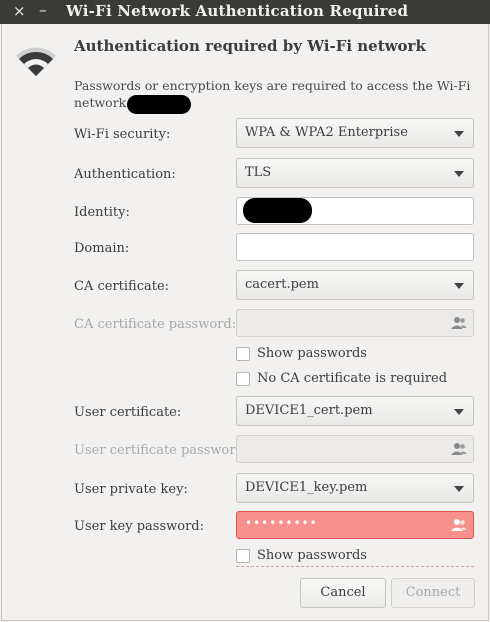 Image resolution: width=490 pixels, height=622 pixels. I want to click on cancel-button: Cancel, so click(343, 593).